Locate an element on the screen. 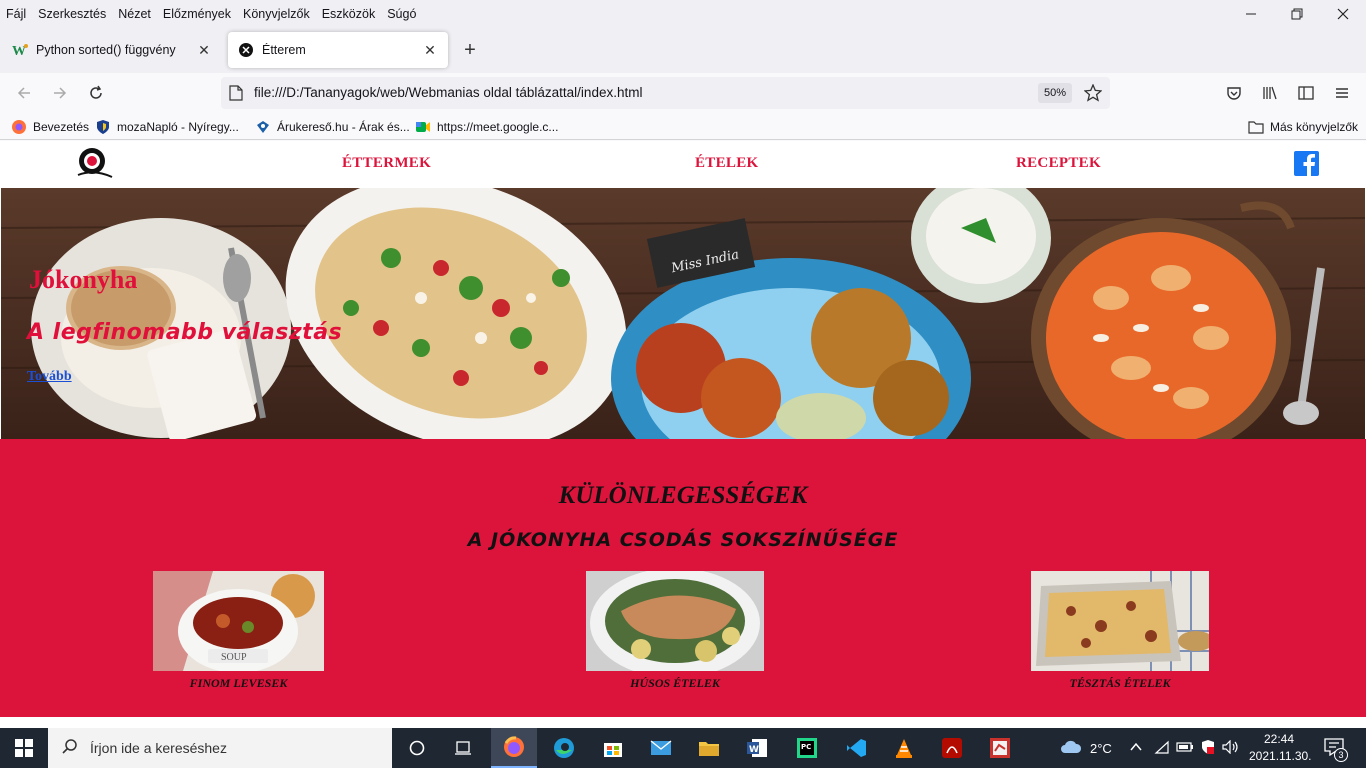 The image size is (1366, 768). pycharm-icon: PC is located at coordinates (807, 748).